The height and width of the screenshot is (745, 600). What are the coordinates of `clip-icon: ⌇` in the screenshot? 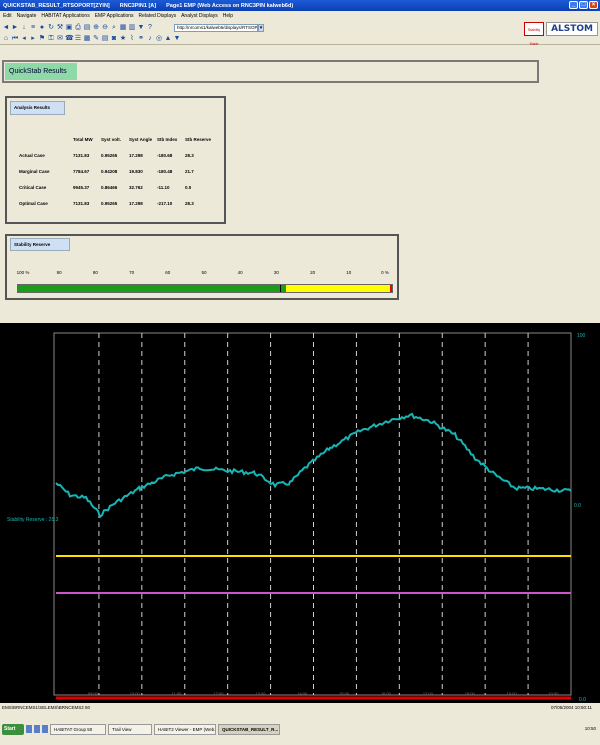 It's located at (132, 39).